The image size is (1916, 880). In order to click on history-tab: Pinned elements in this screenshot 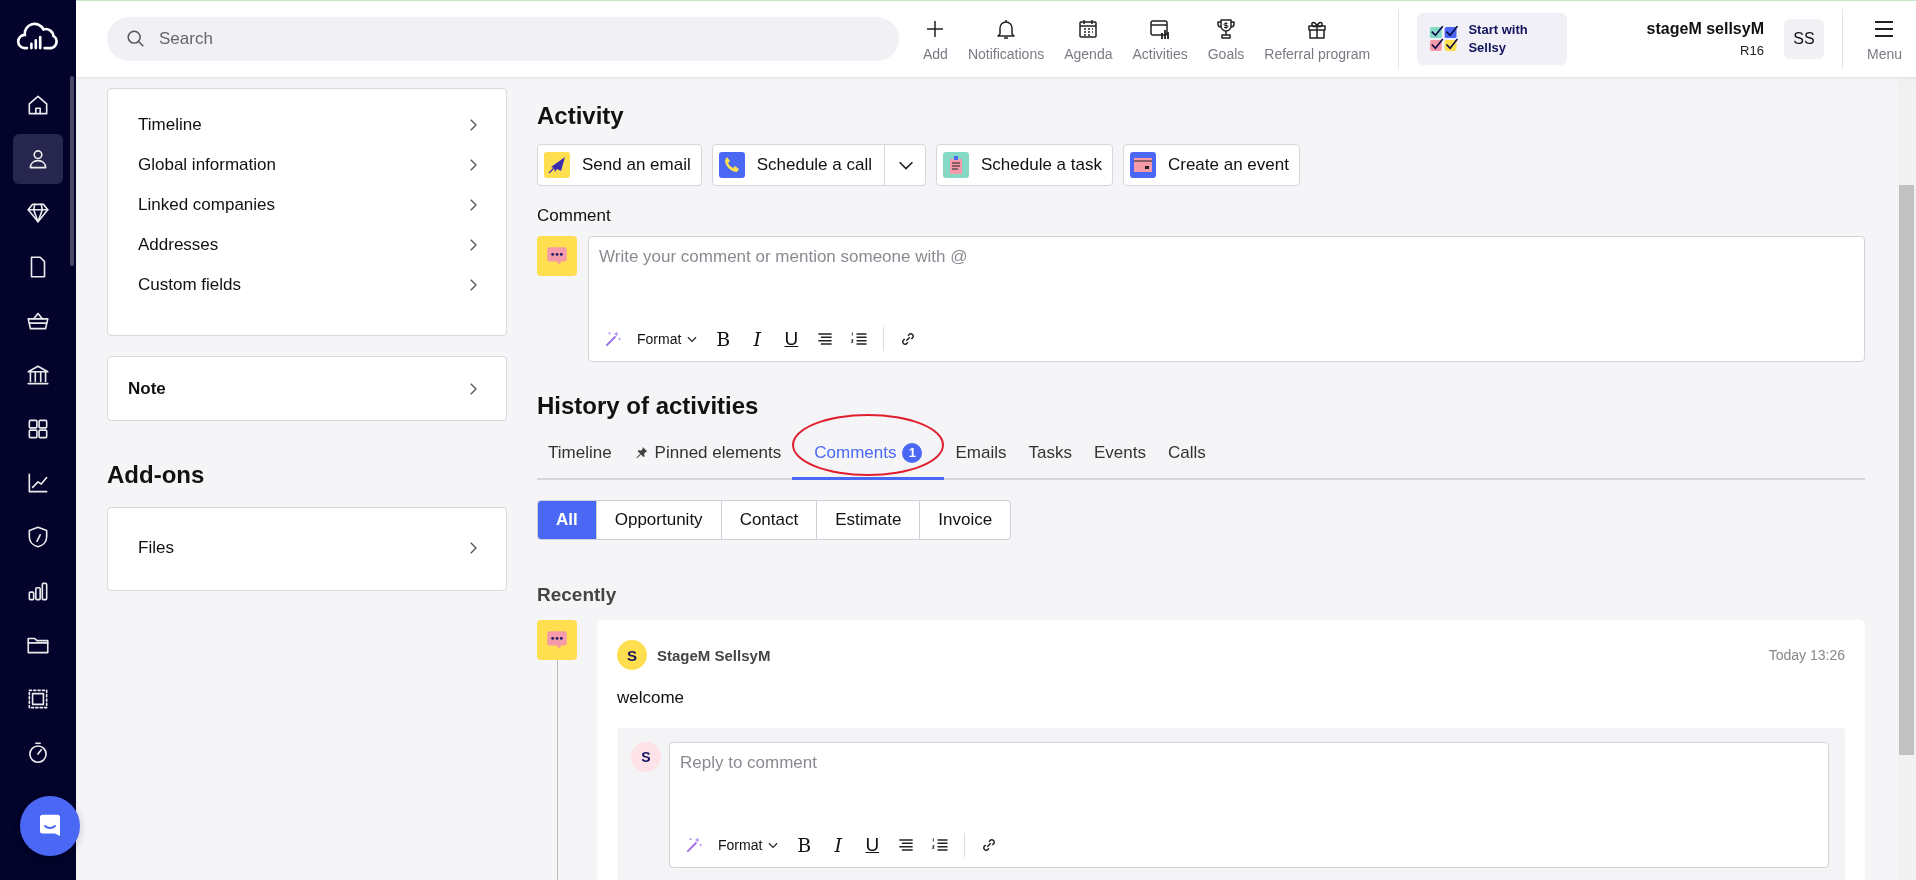, I will do `click(707, 454)`.